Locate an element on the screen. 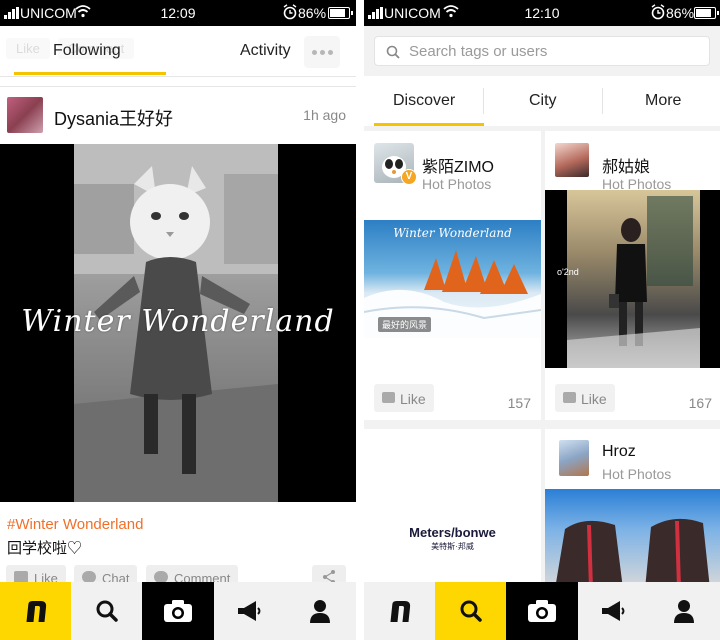  card-photo-tag: o'2nd is located at coordinates (568, 272).